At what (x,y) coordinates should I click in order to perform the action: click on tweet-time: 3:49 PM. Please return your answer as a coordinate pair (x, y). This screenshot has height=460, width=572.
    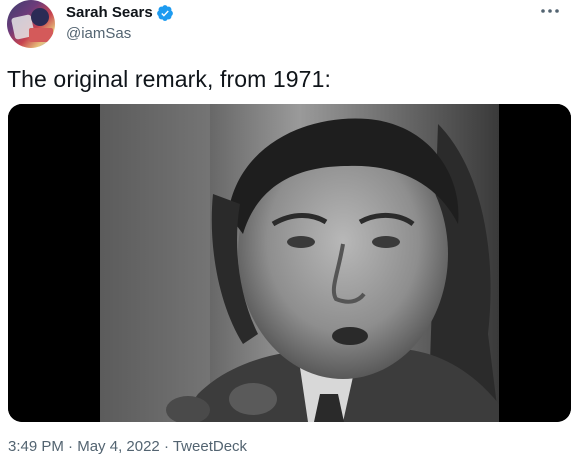
    Looking at the image, I should click on (36, 446).